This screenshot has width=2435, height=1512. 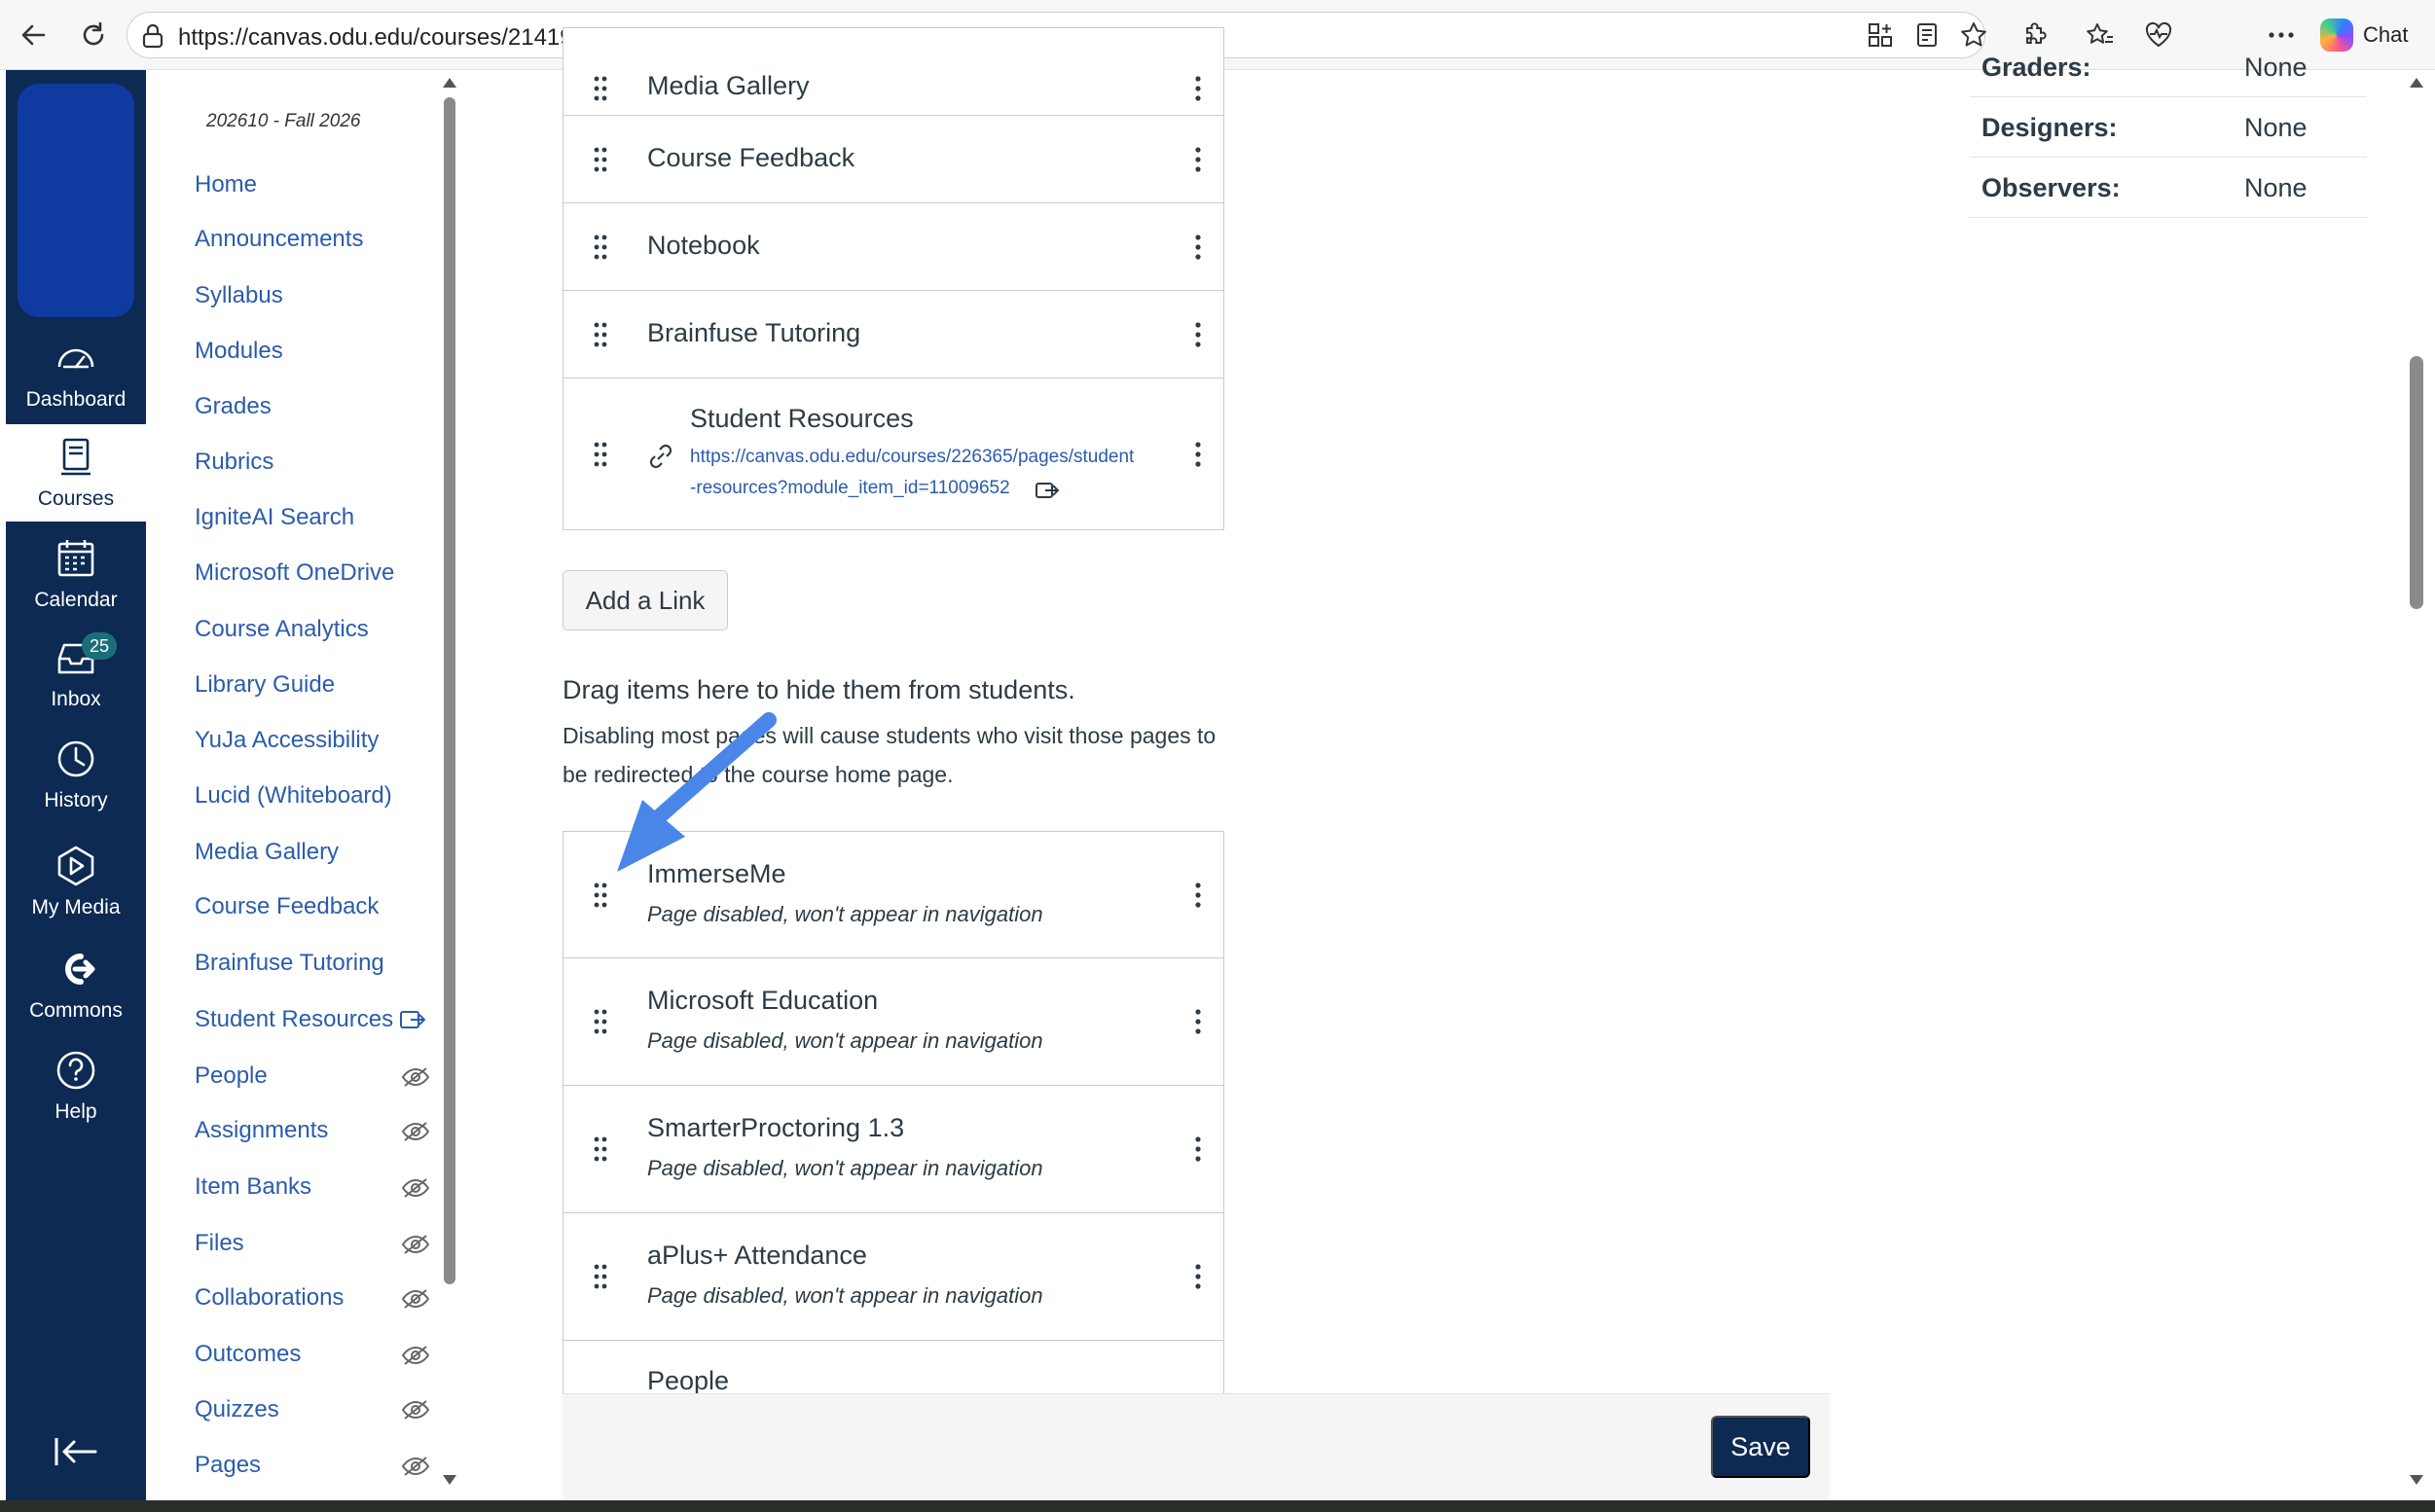 What do you see at coordinates (893, 1367) in the screenshot?
I see `tab-row: People` at bounding box center [893, 1367].